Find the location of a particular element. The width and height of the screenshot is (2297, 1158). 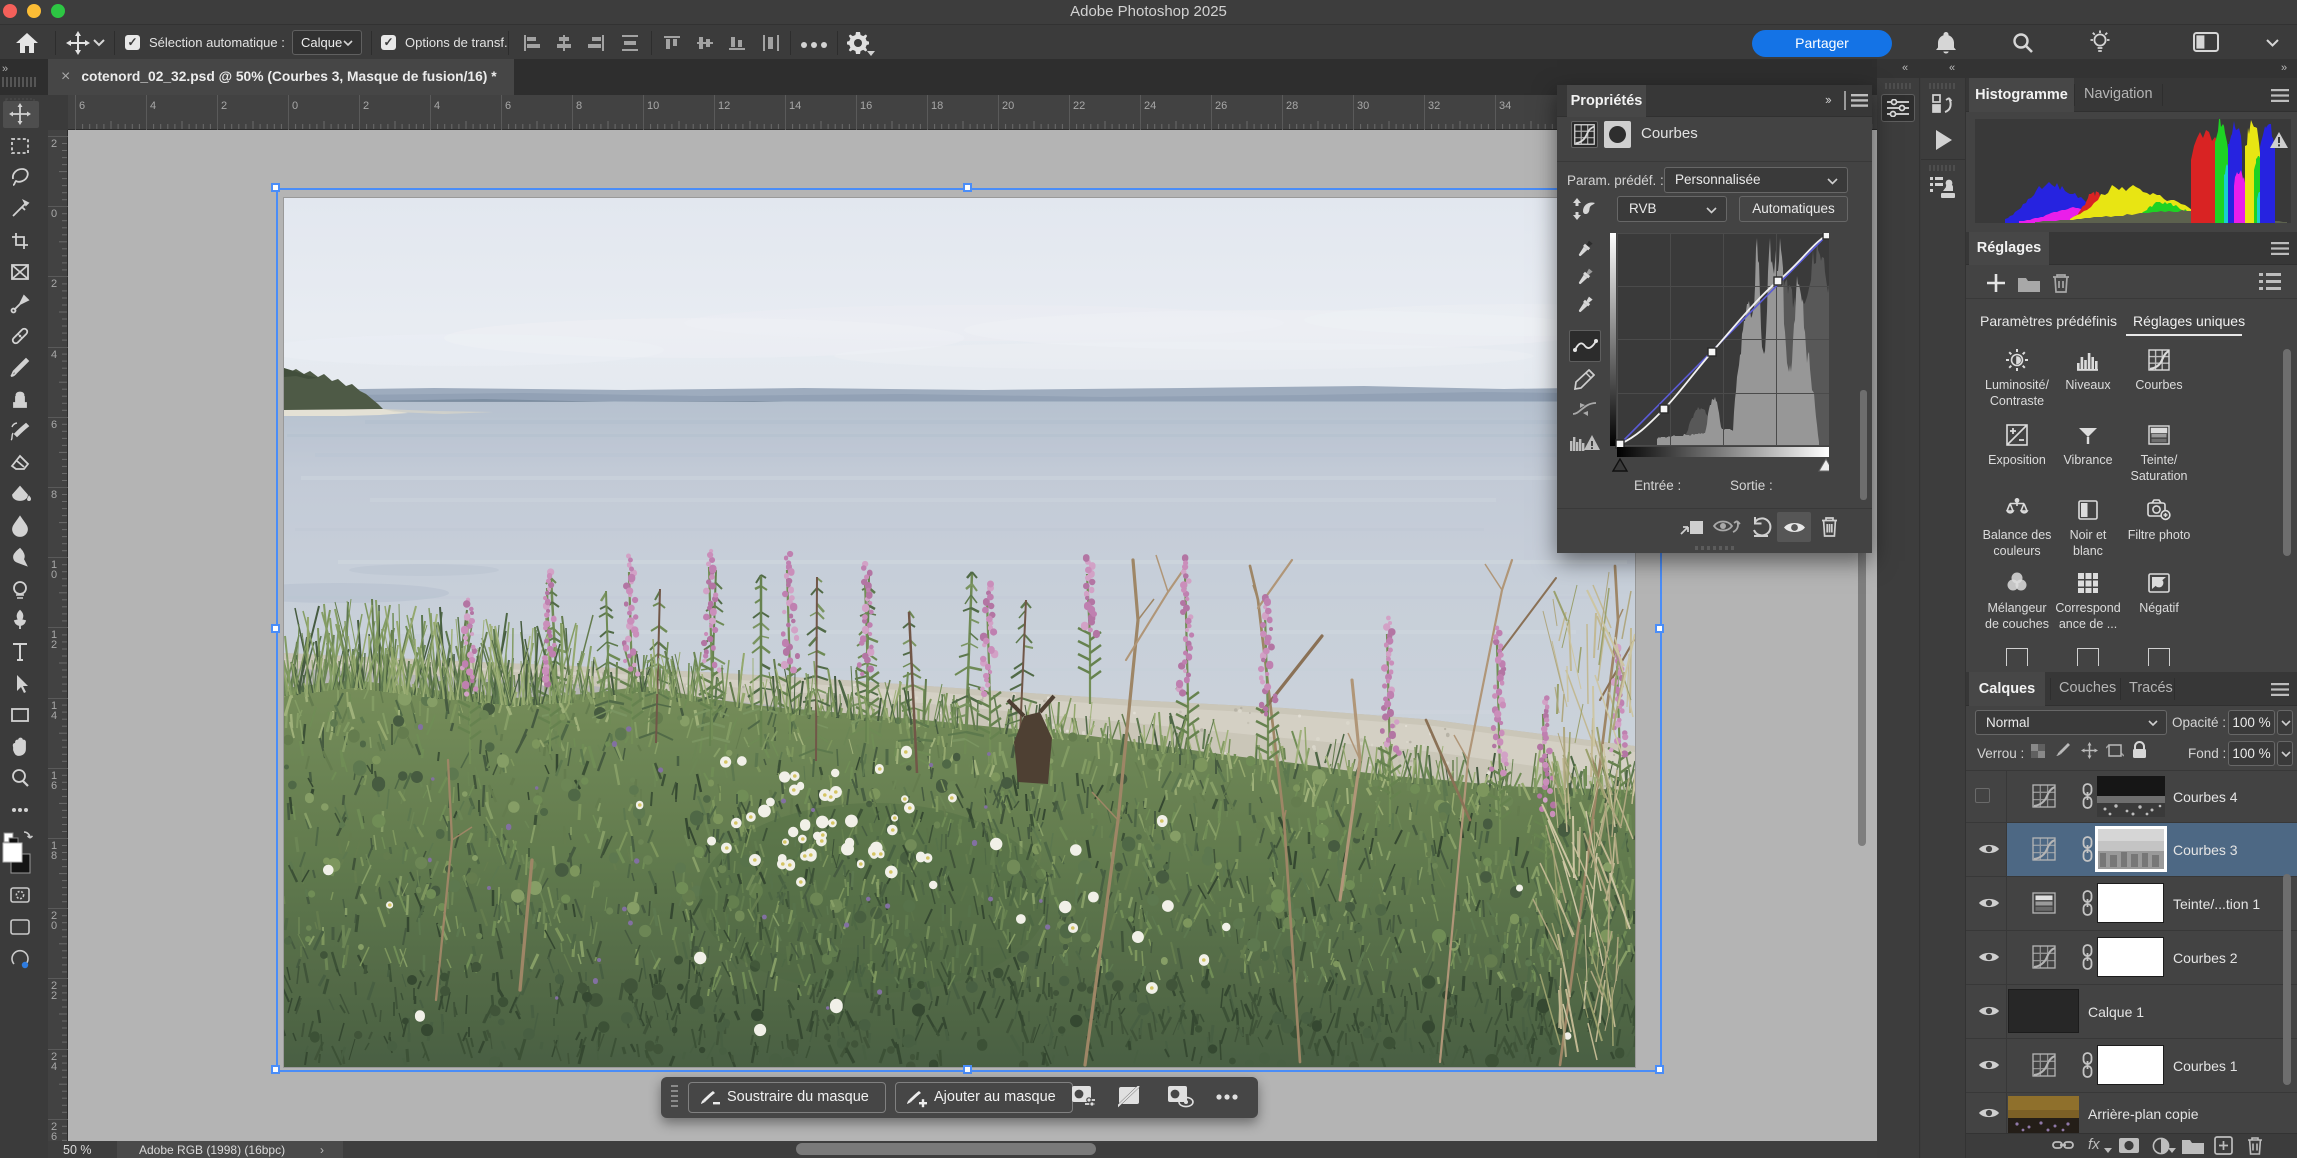

svg-text: 30 is located at coordinates (1363, 106).